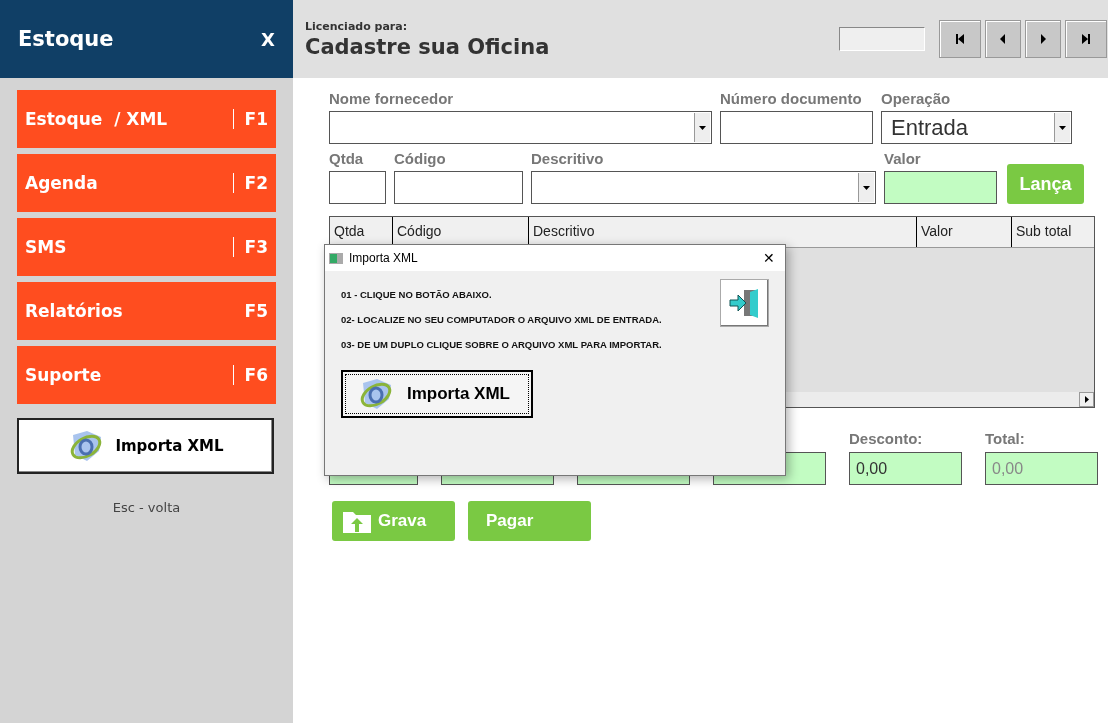 This screenshot has width=1108, height=723. I want to click on exit-button, so click(744, 303).